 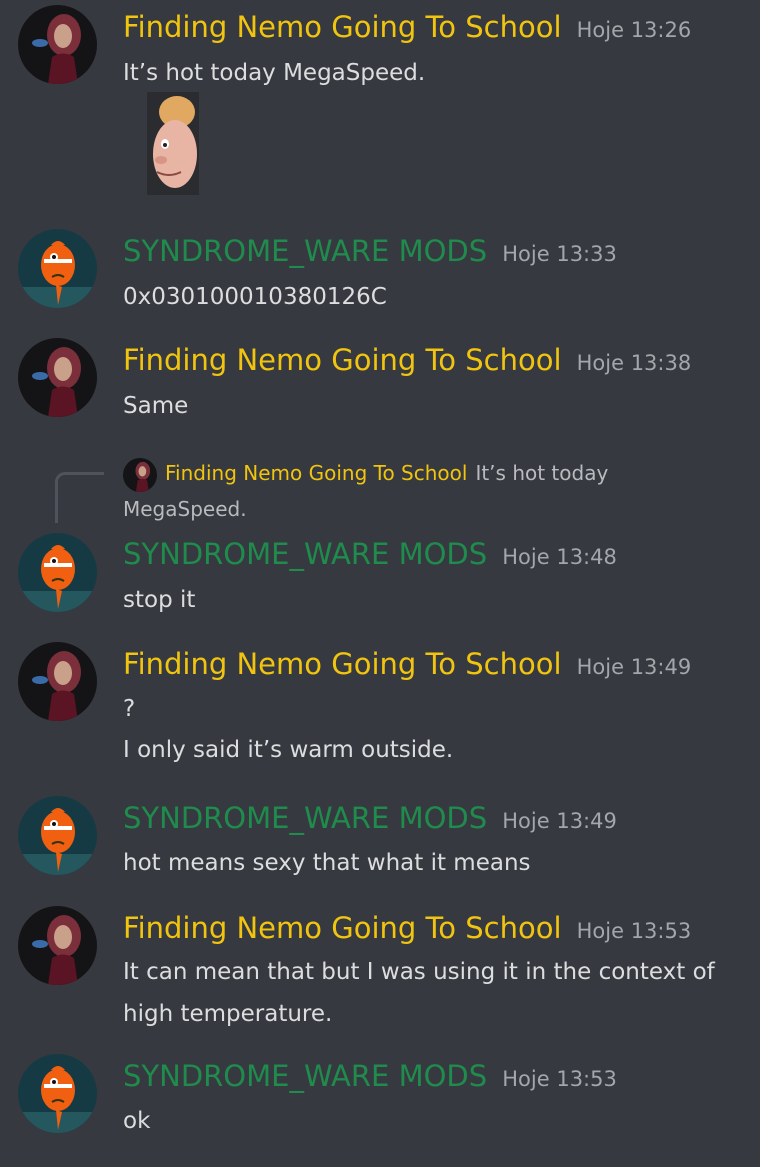 What do you see at coordinates (156, 406) in the screenshot?
I see `message-text: Same` at bounding box center [156, 406].